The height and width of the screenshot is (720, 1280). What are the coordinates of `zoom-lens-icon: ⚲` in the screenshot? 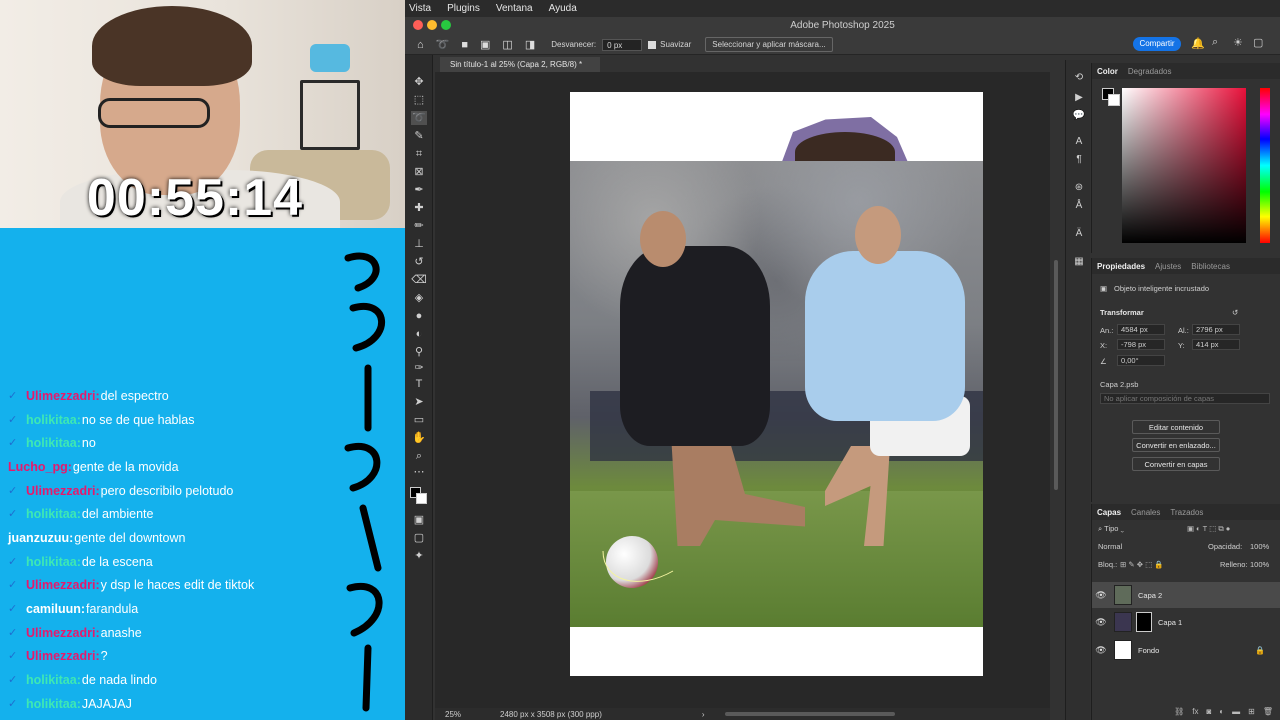 It's located at (419, 352).